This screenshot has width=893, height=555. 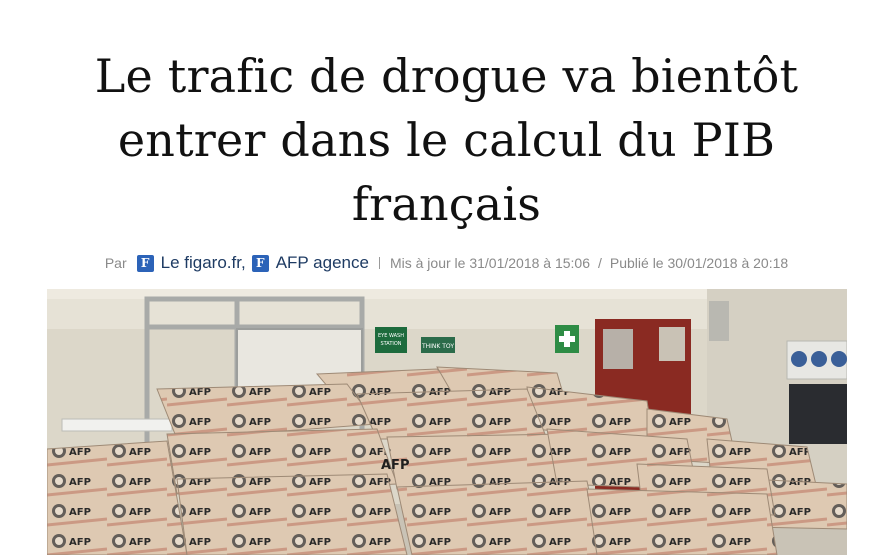 What do you see at coordinates (437, 346) in the screenshot?
I see `sign-think: THINK TOY` at bounding box center [437, 346].